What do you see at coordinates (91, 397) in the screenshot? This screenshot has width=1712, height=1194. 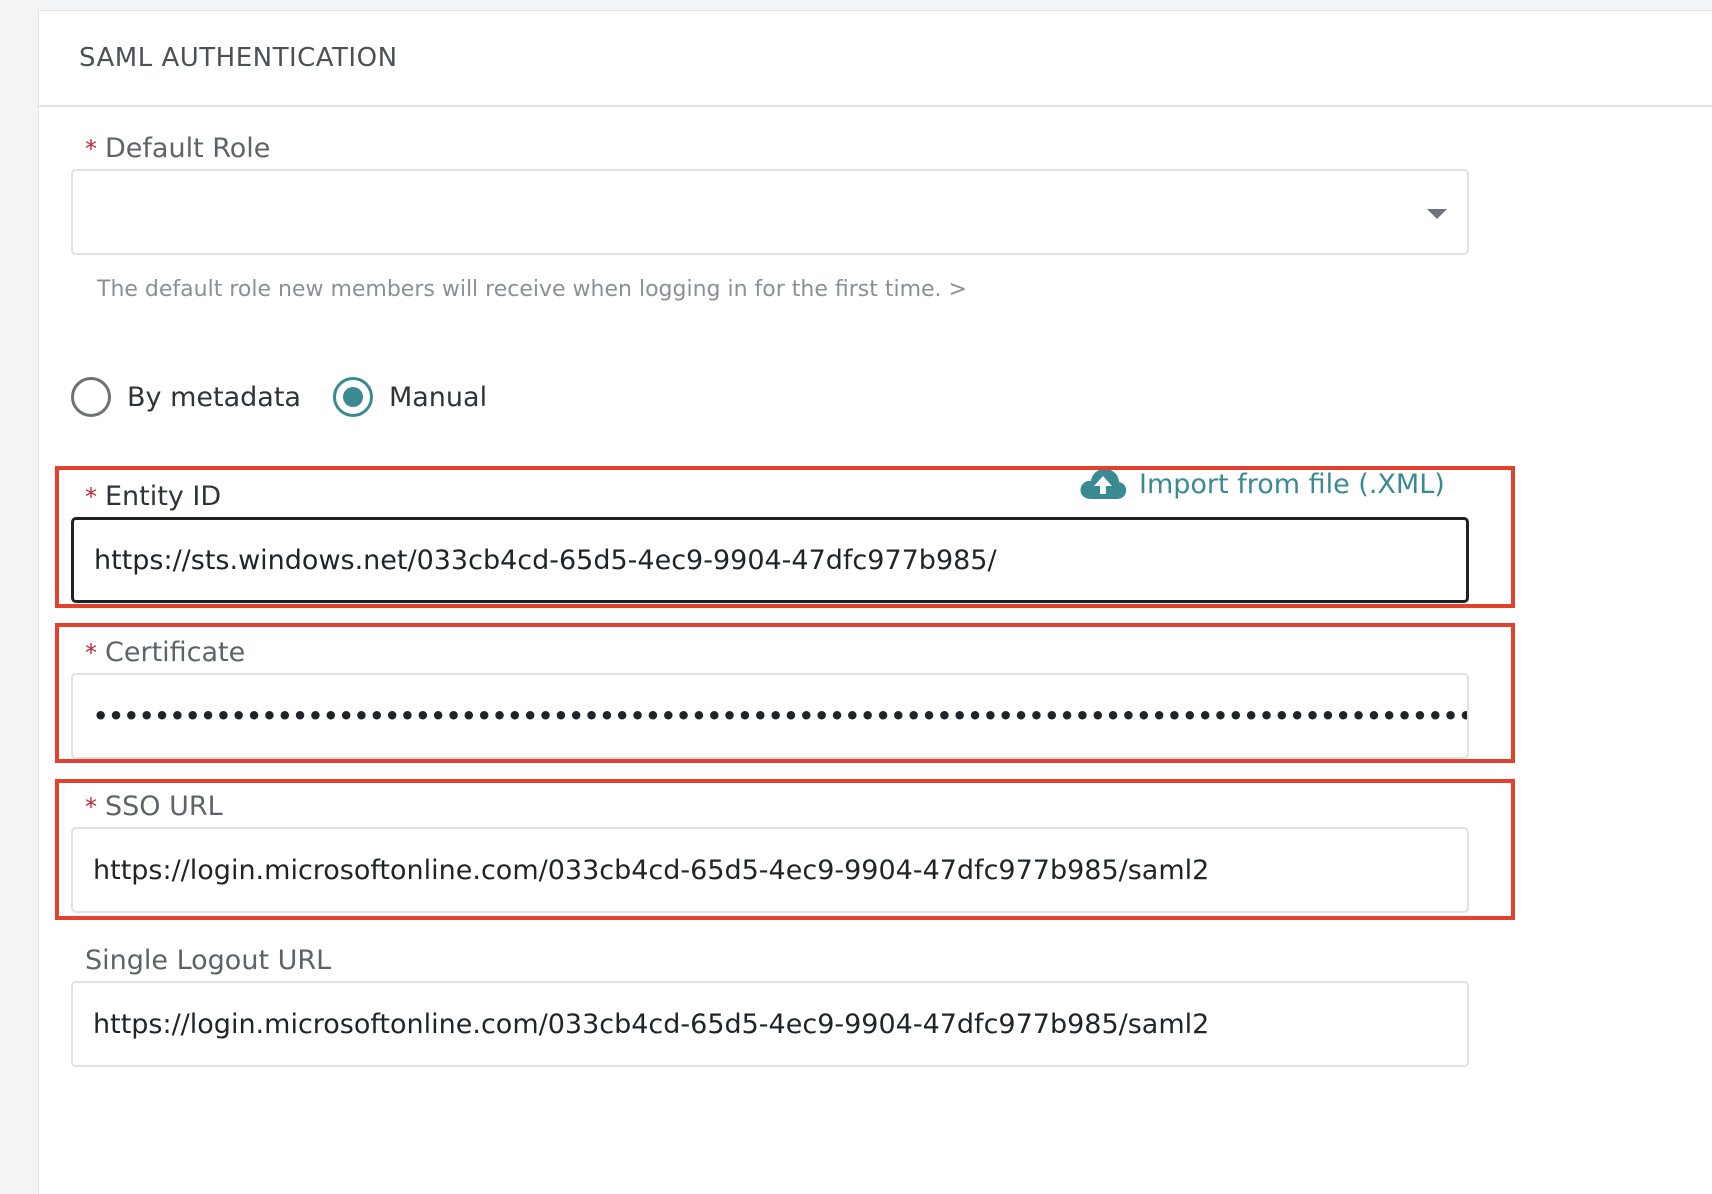 I see `by-metadata-radio` at bounding box center [91, 397].